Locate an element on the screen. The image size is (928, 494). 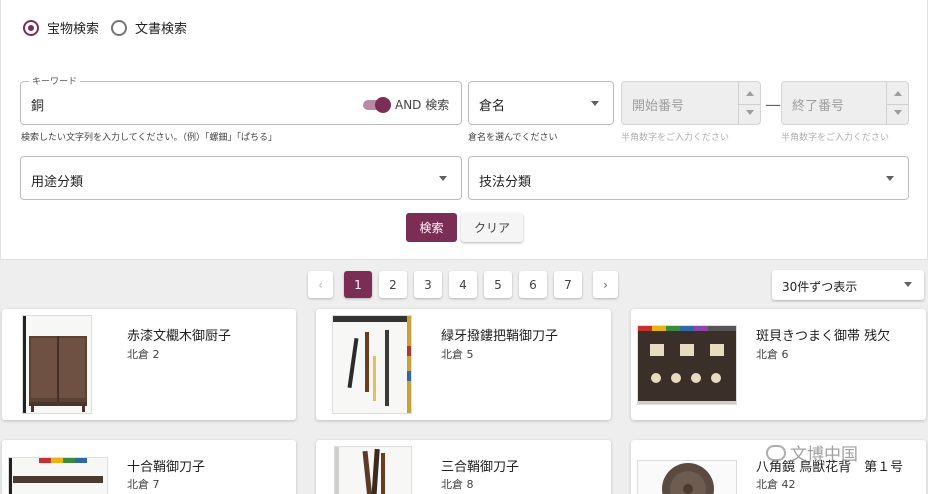
start-number-spinner is located at coordinates (749, 103).